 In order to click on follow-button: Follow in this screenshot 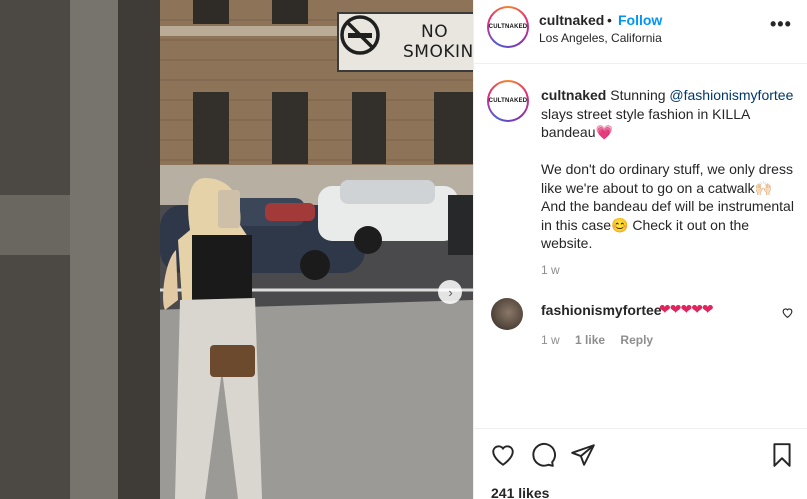, I will do `click(640, 20)`.